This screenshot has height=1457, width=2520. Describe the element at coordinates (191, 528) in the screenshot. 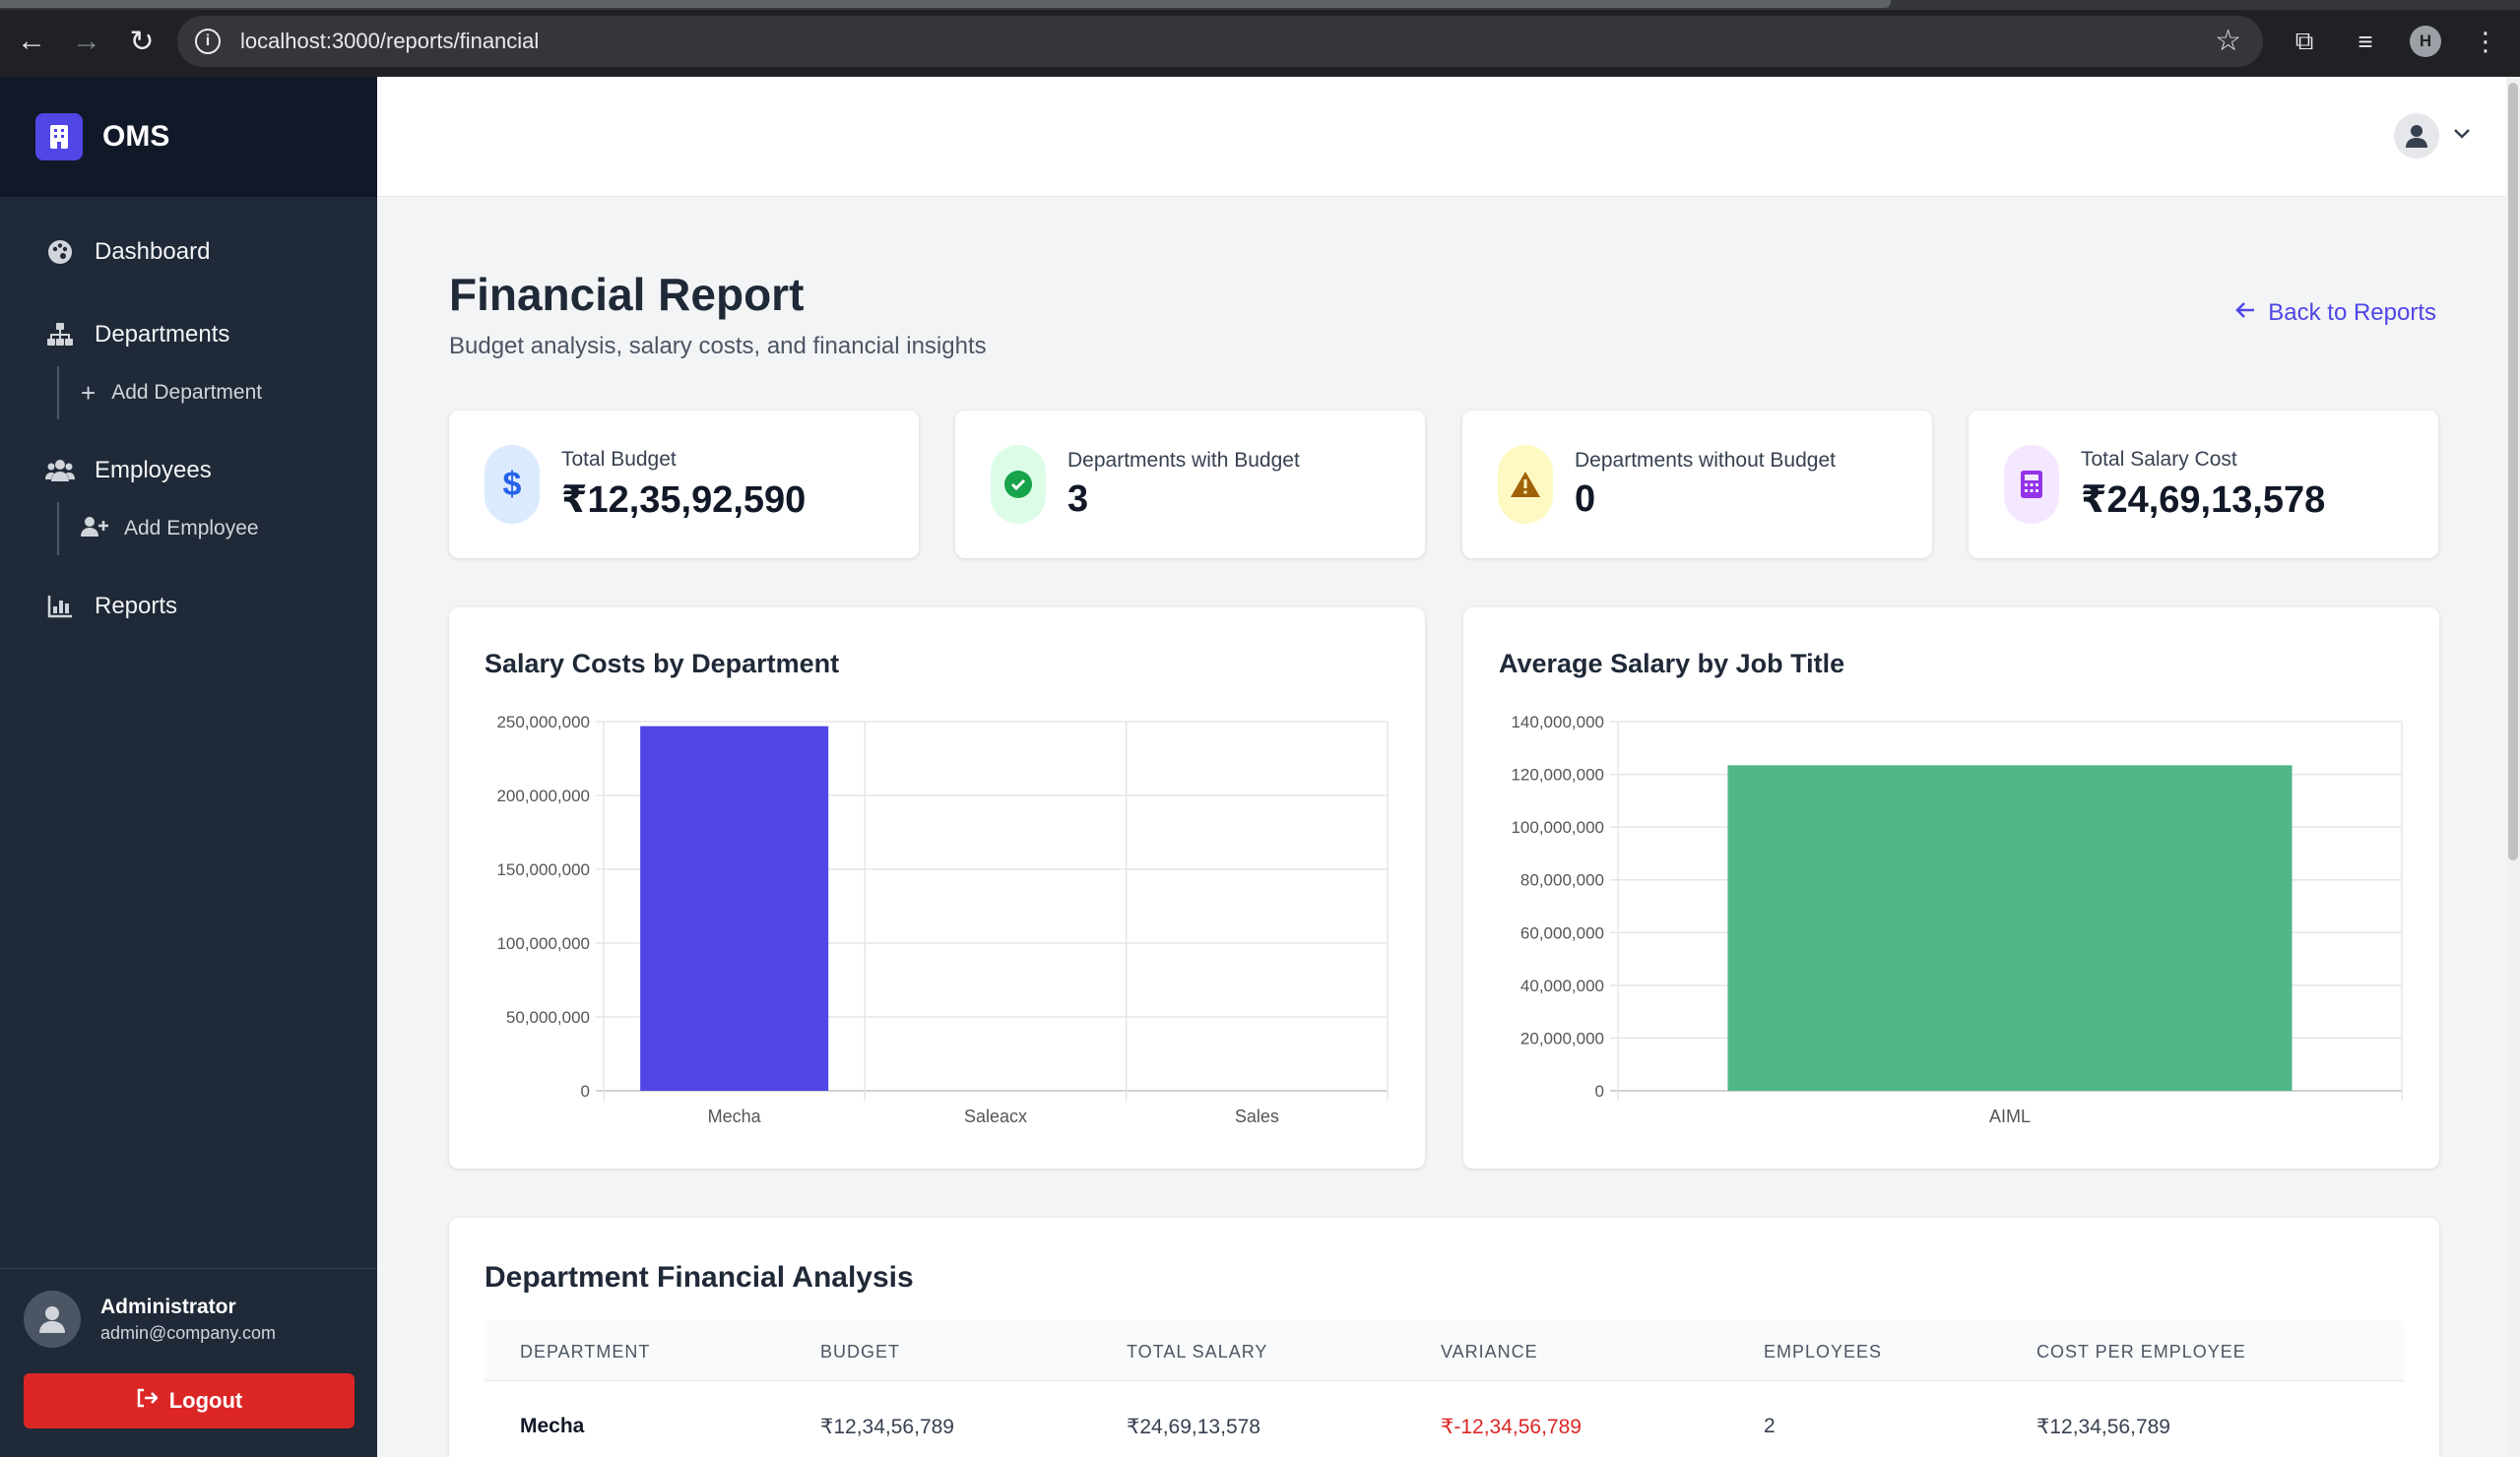

I see `sidebar-item-label: Add Employee` at that location.